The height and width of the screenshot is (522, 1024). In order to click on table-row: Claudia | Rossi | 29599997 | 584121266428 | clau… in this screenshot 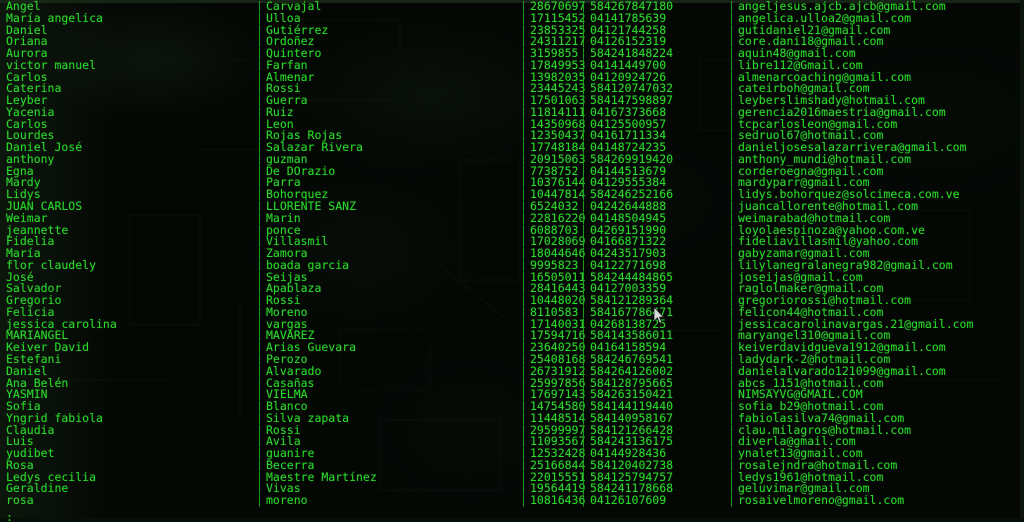, I will do `click(512, 430)`.